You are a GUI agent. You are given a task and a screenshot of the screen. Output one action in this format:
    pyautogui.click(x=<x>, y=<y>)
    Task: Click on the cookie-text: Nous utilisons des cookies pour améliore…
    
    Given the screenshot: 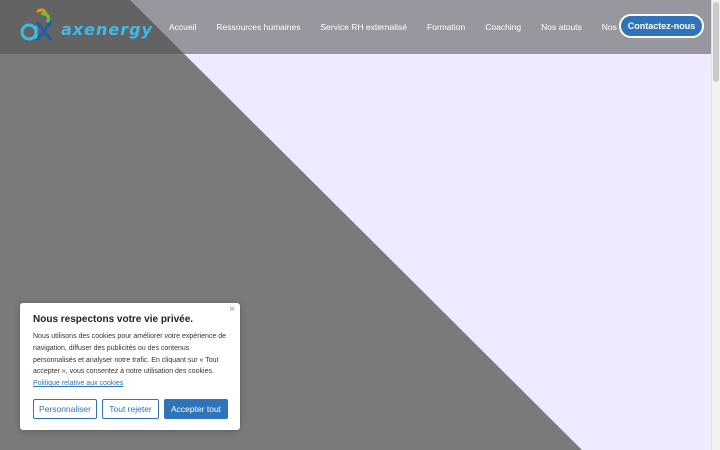 What is the action you would take?
    pyautogui.click(x=130, y=360)
    